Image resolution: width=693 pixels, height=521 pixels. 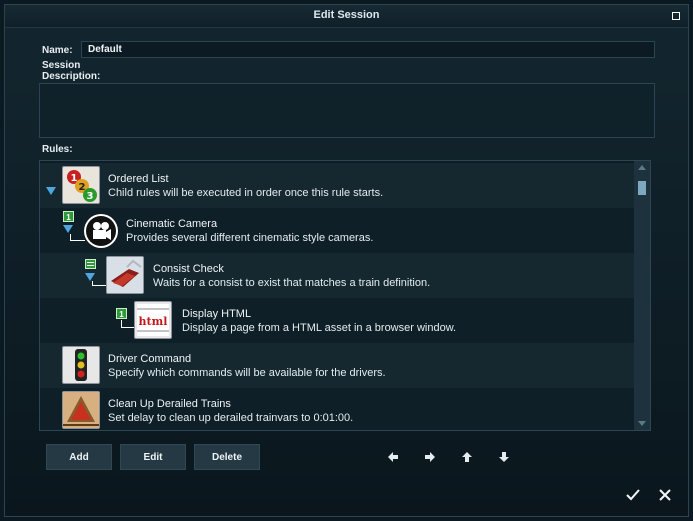 I want to click on arrow-right-icon, so click(x=430, y=457).